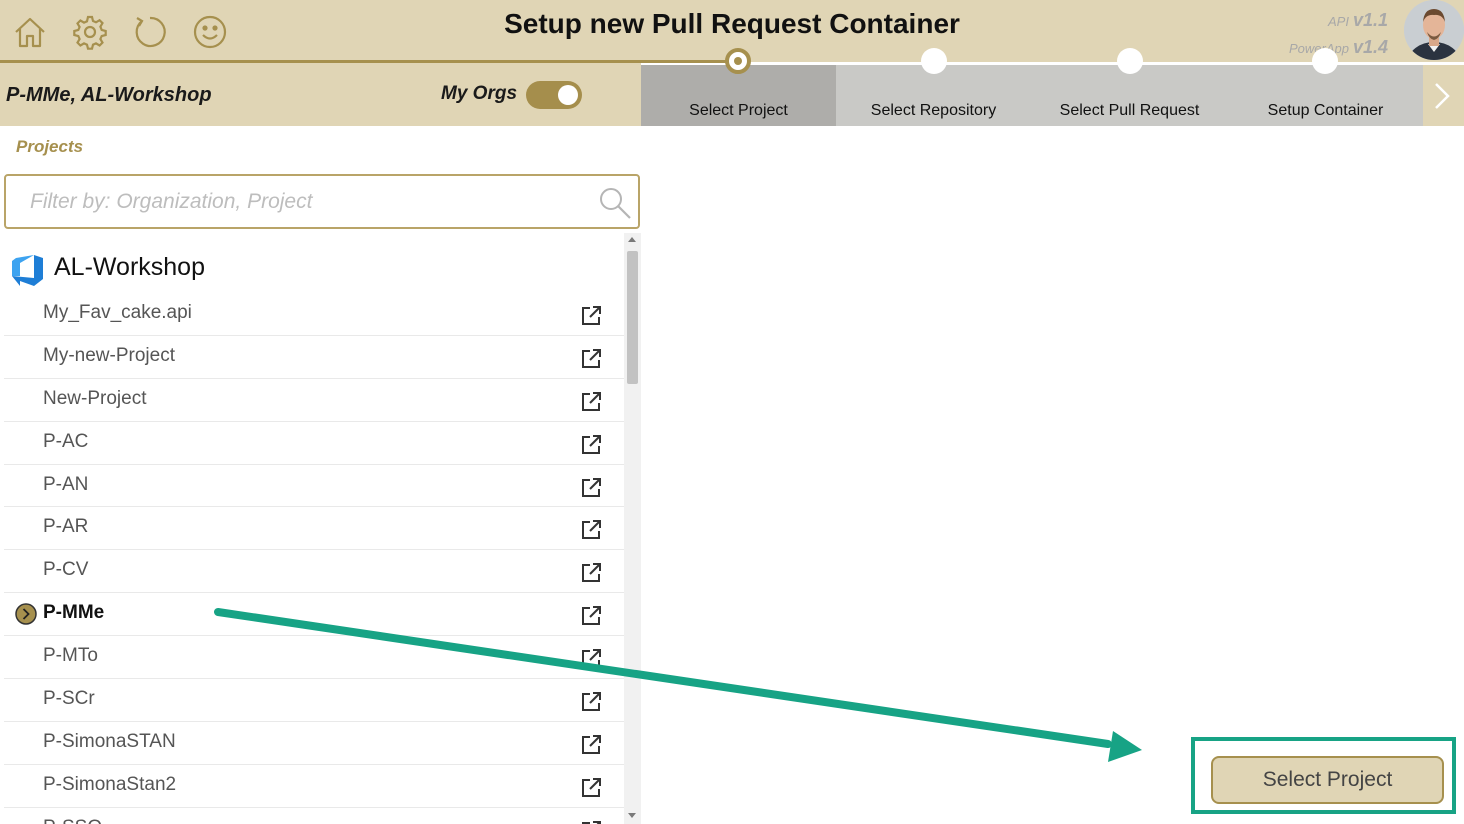 The height and width of the screenshot is (824, 1464). I want to click on project-row: P-MTo, so click(314, 658).